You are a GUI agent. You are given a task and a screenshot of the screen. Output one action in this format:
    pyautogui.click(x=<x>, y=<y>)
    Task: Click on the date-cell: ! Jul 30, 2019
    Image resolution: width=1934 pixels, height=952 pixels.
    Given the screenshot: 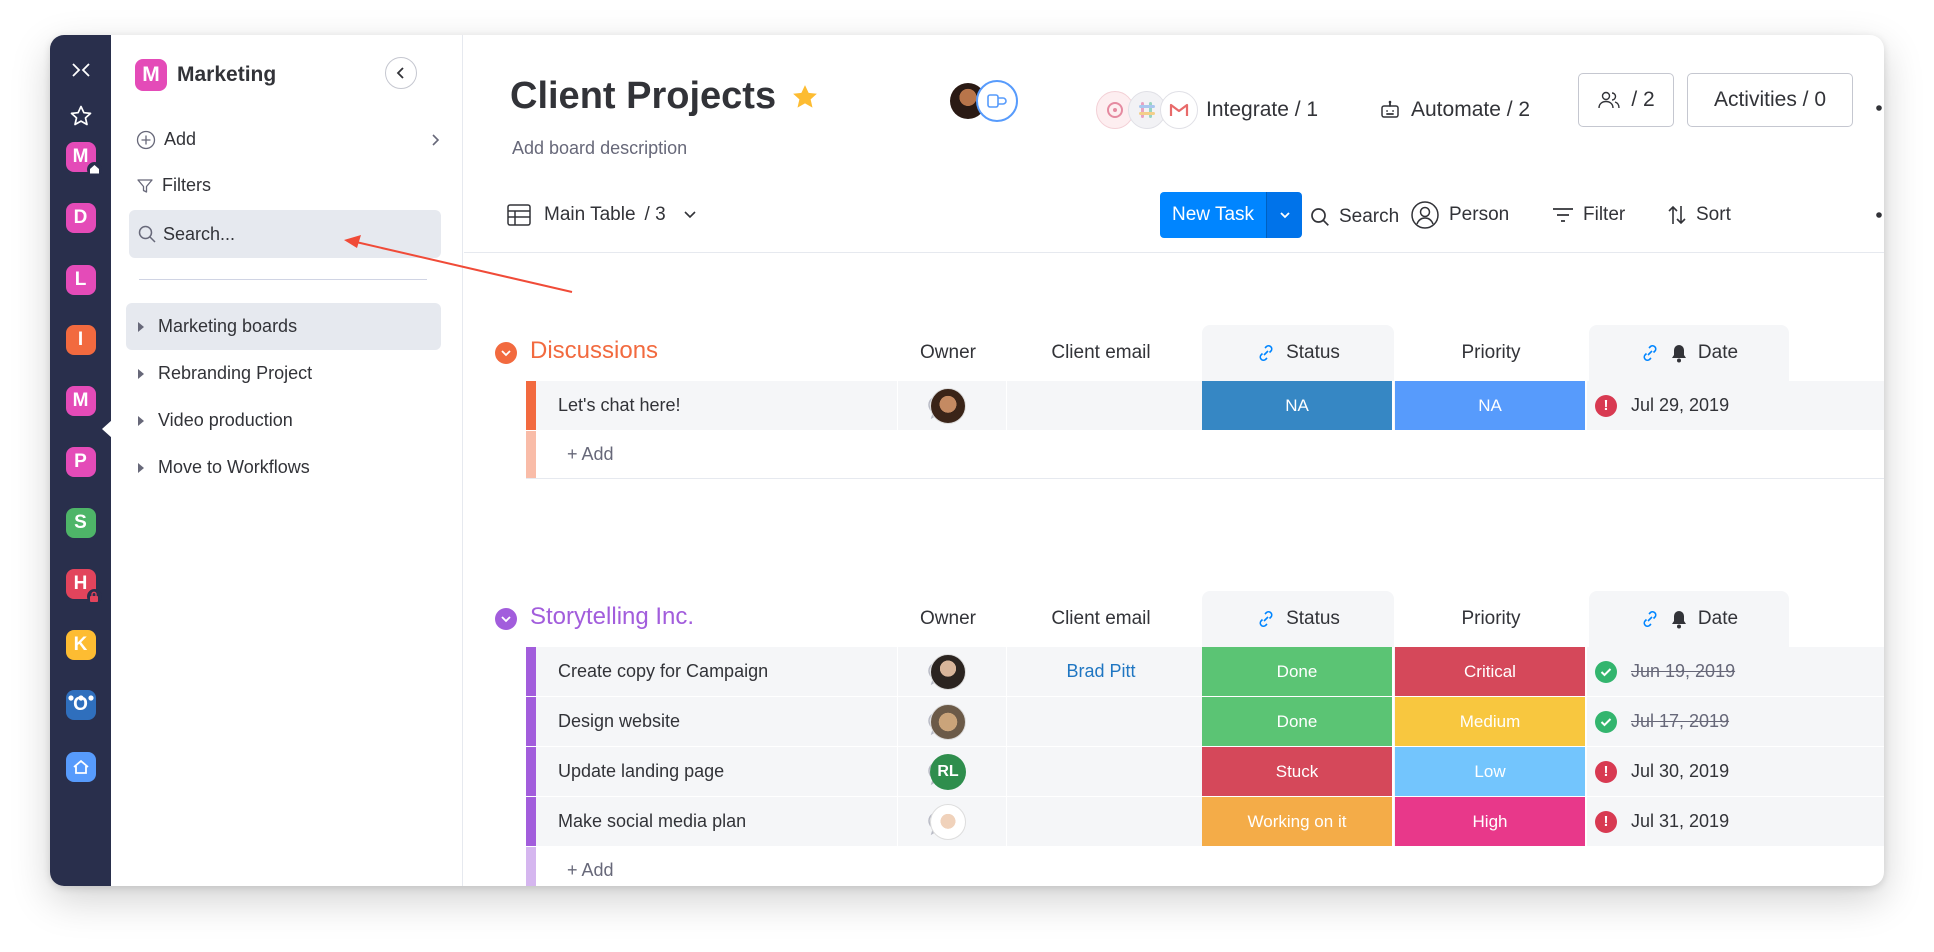 What is the action you would take?
    pyautogui.click(x=1695, y=771)
    